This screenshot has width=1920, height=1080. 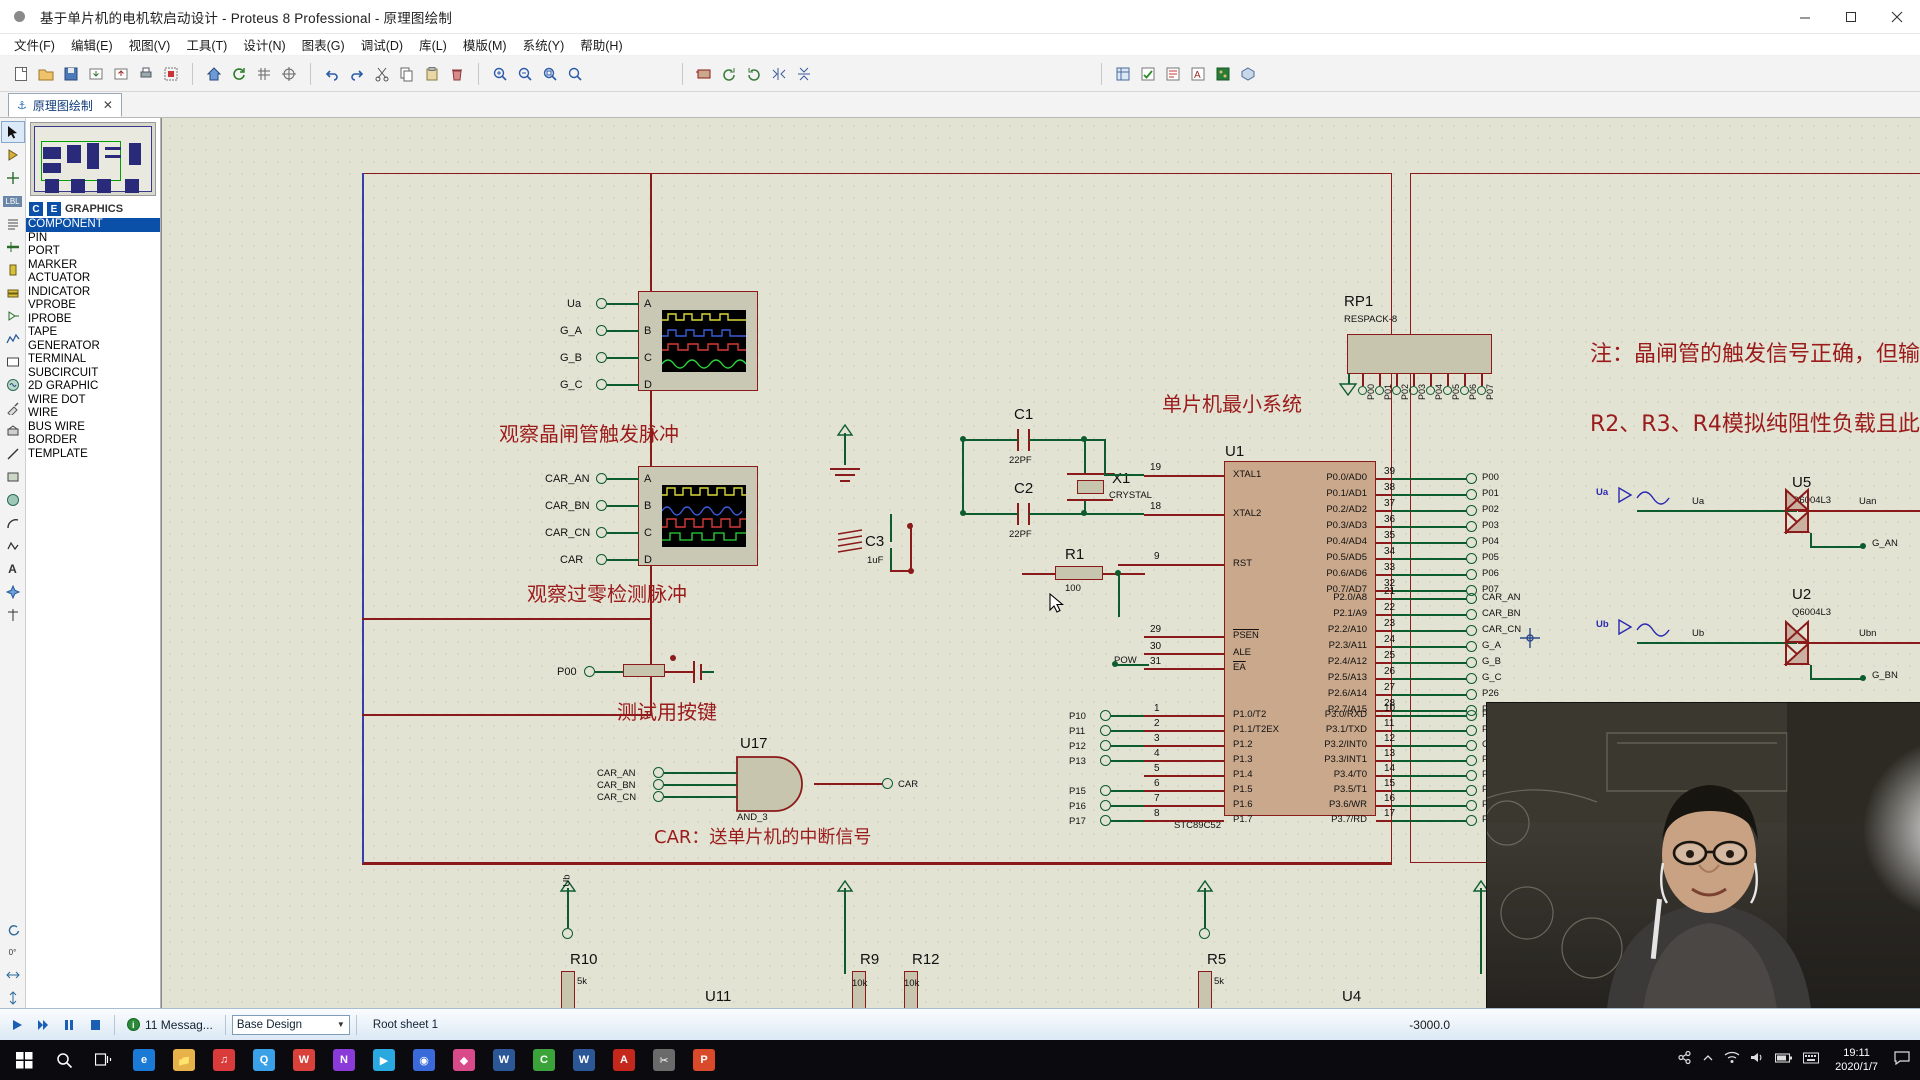 I want to click on res-r9-body, so click(x=859, y=989).